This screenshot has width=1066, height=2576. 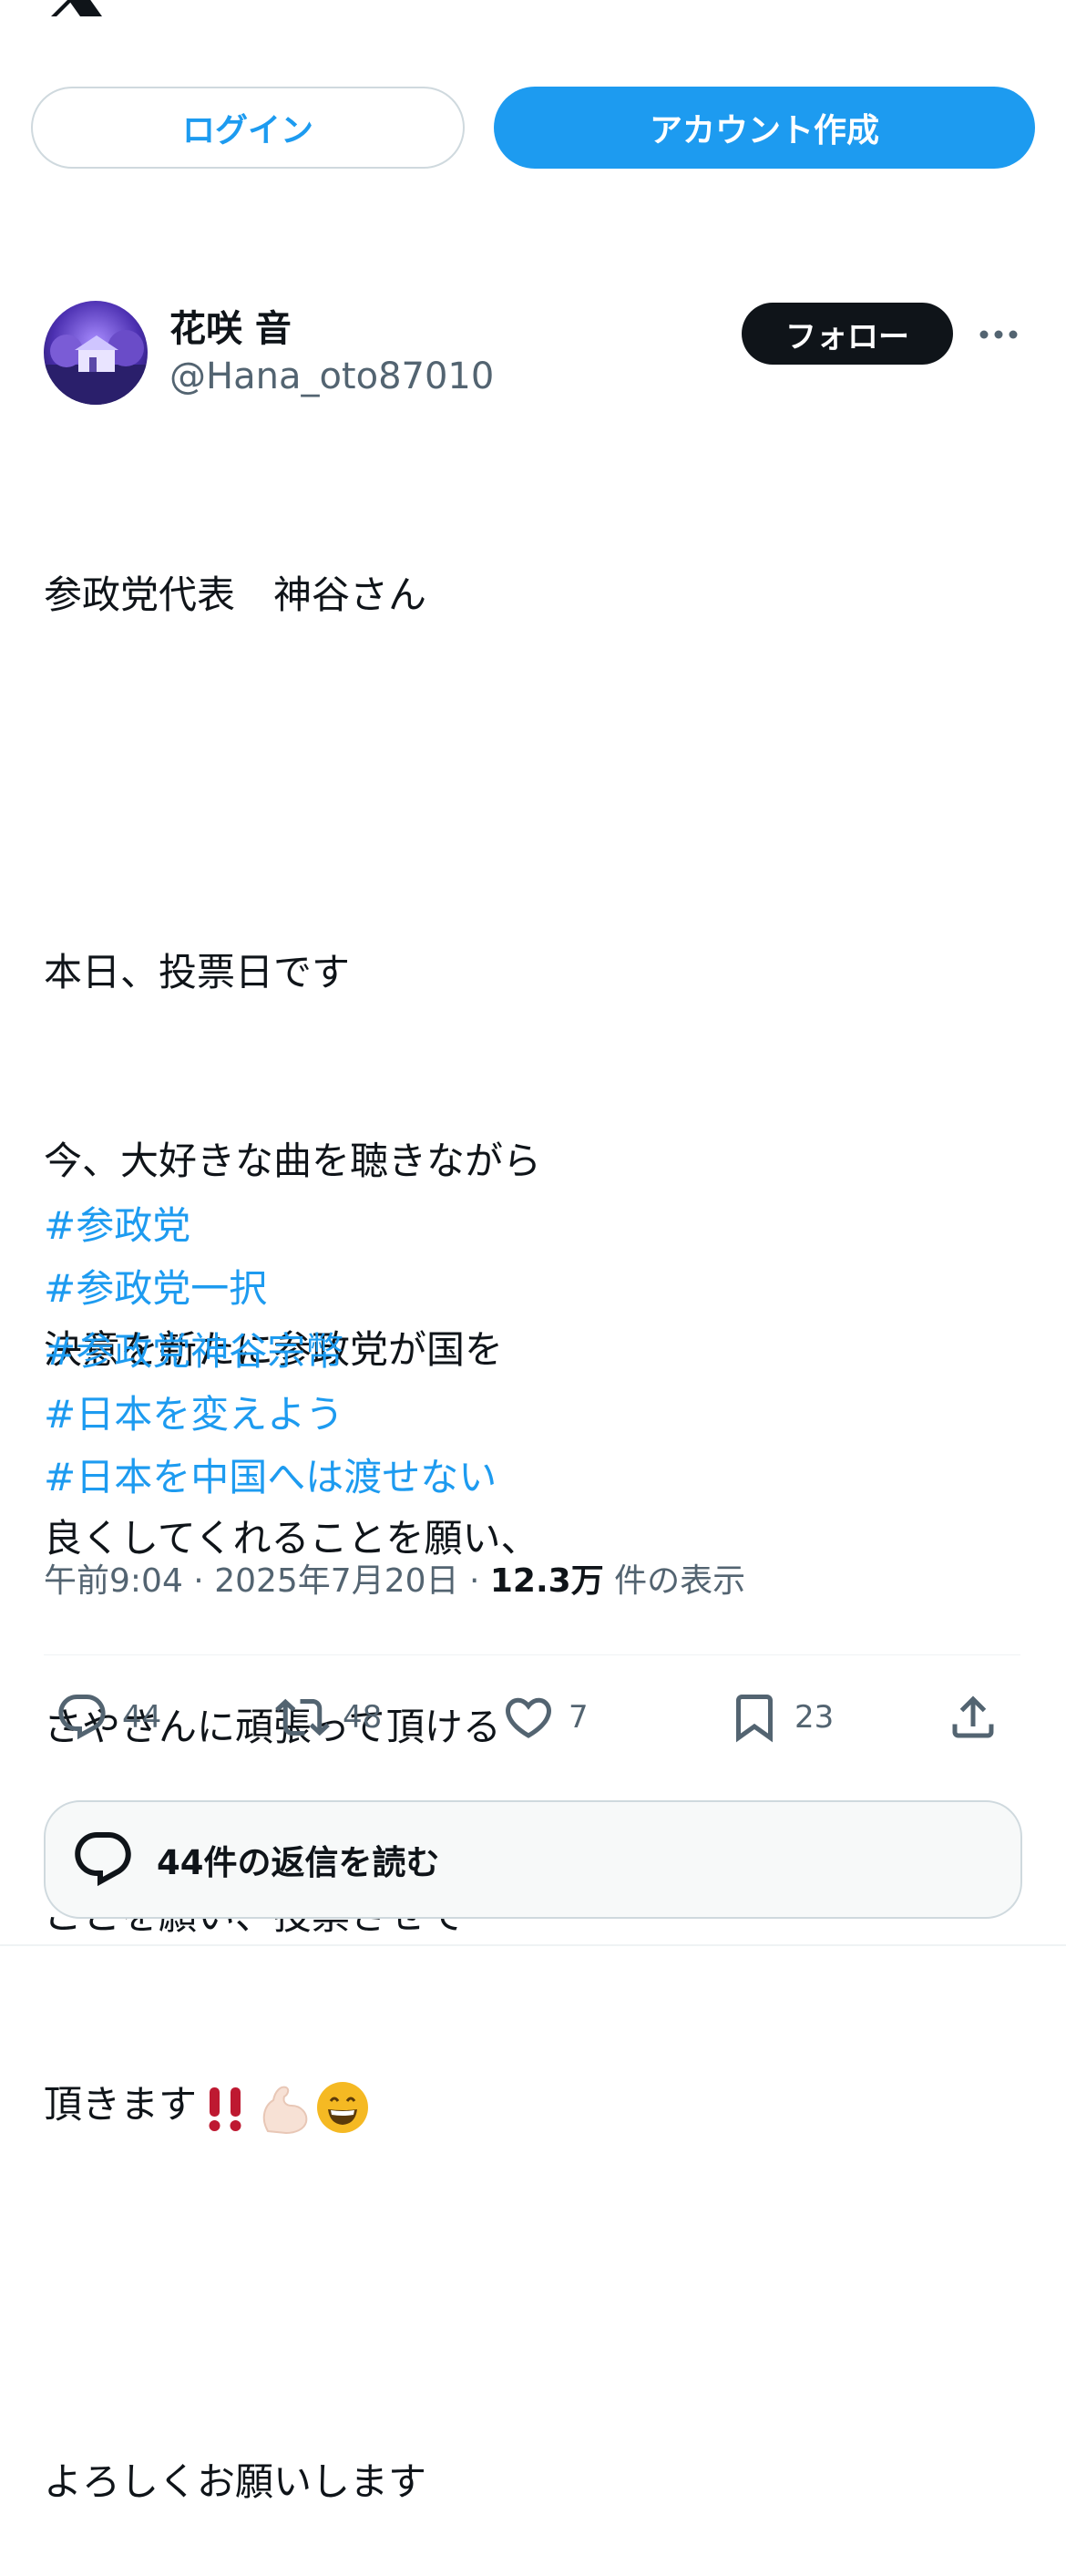 I want to click on post-line-with-emoji: 頂きます, so click(x=536, y=2104).